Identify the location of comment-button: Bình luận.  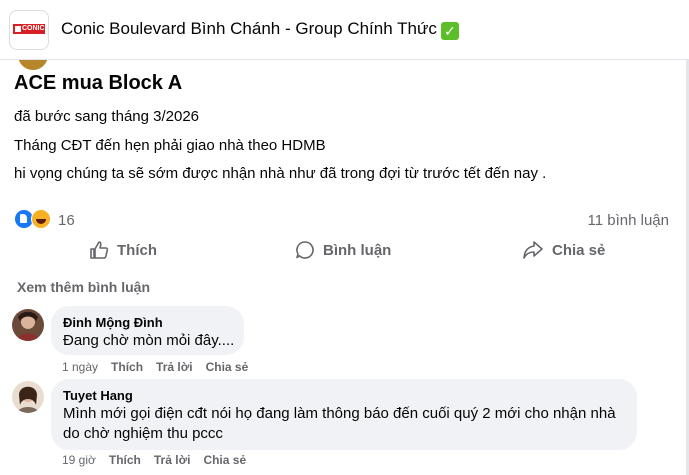
(343, 250).